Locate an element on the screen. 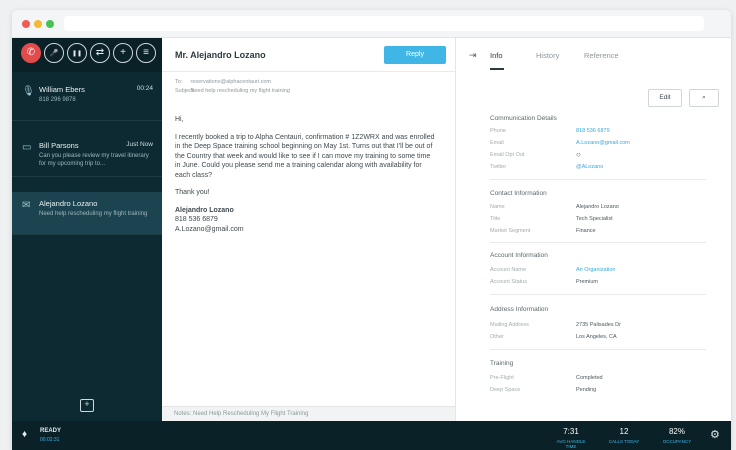 The image size is (736, 450). field-label: Account Name is located at coordinates (508, 270).